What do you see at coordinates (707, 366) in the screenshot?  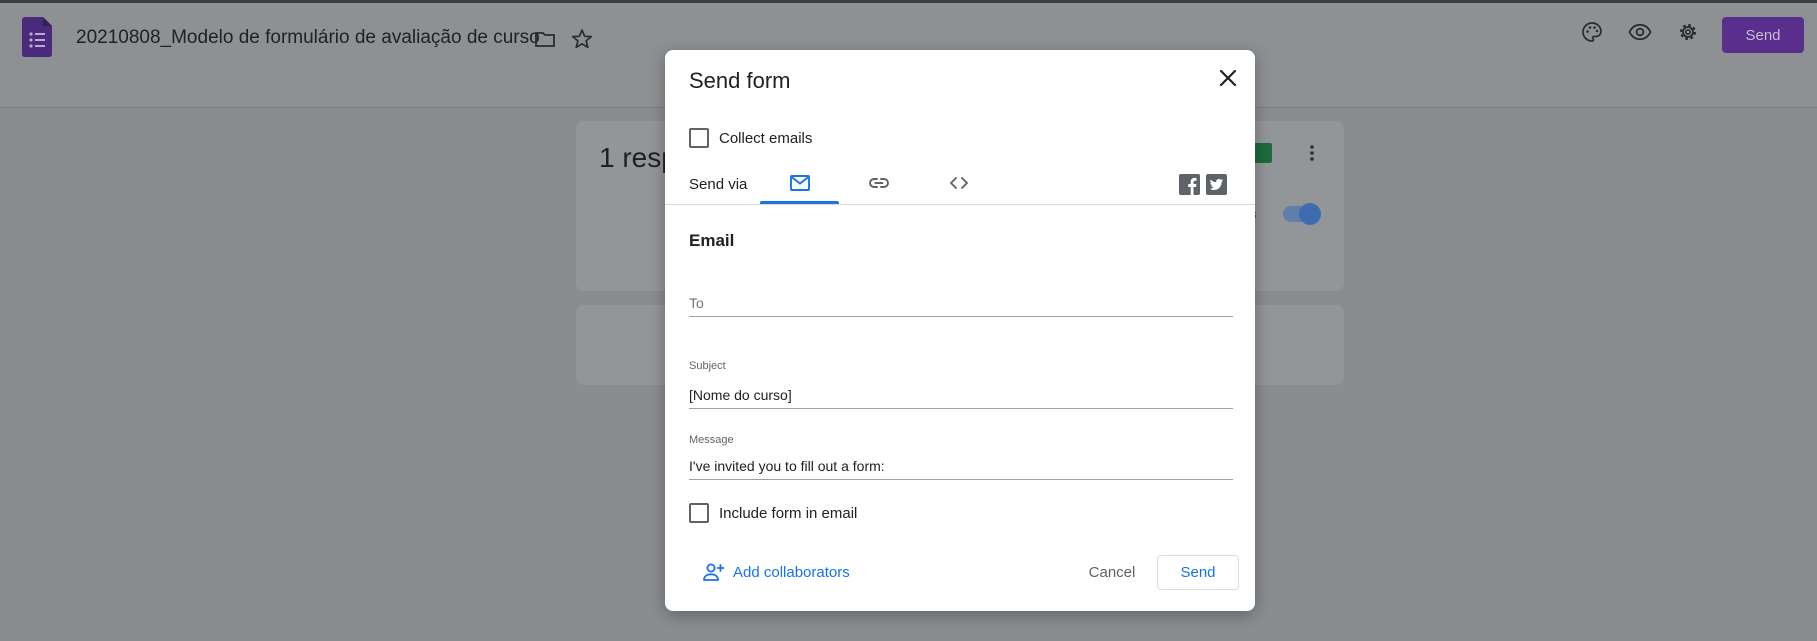 I see `subject-label: Subject` at bounding box center [707, 366].